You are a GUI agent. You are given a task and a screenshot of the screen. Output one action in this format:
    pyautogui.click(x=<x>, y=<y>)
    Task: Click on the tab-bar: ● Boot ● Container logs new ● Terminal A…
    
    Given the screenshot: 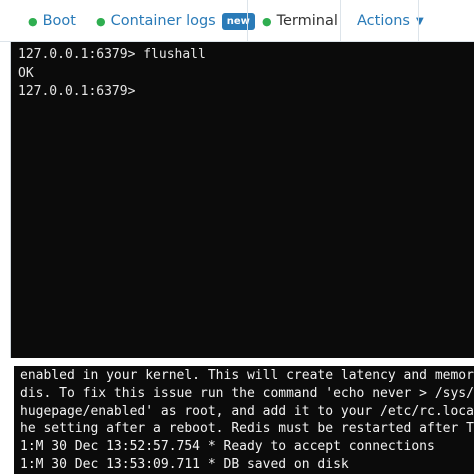 What is the action you would take?
    pyautogui.click(x=237, y=22)
    